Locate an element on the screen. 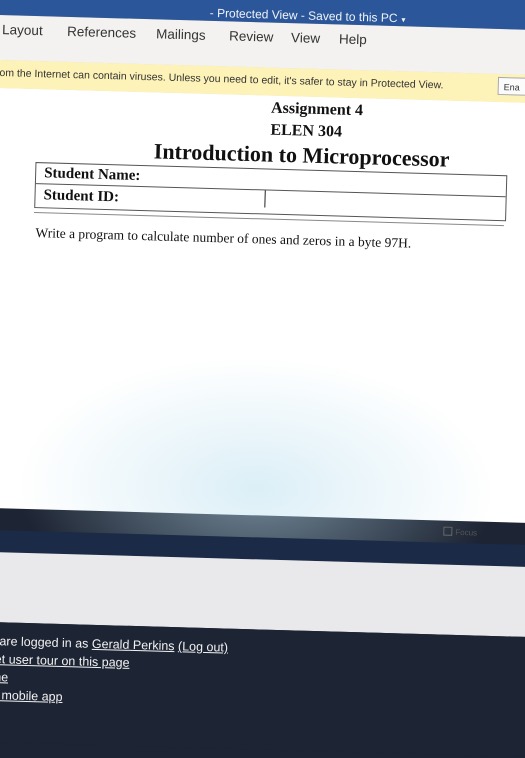 This screenshot has width=525, height=758. focus-mode-button: Focus is located at coordinates (460, 532).